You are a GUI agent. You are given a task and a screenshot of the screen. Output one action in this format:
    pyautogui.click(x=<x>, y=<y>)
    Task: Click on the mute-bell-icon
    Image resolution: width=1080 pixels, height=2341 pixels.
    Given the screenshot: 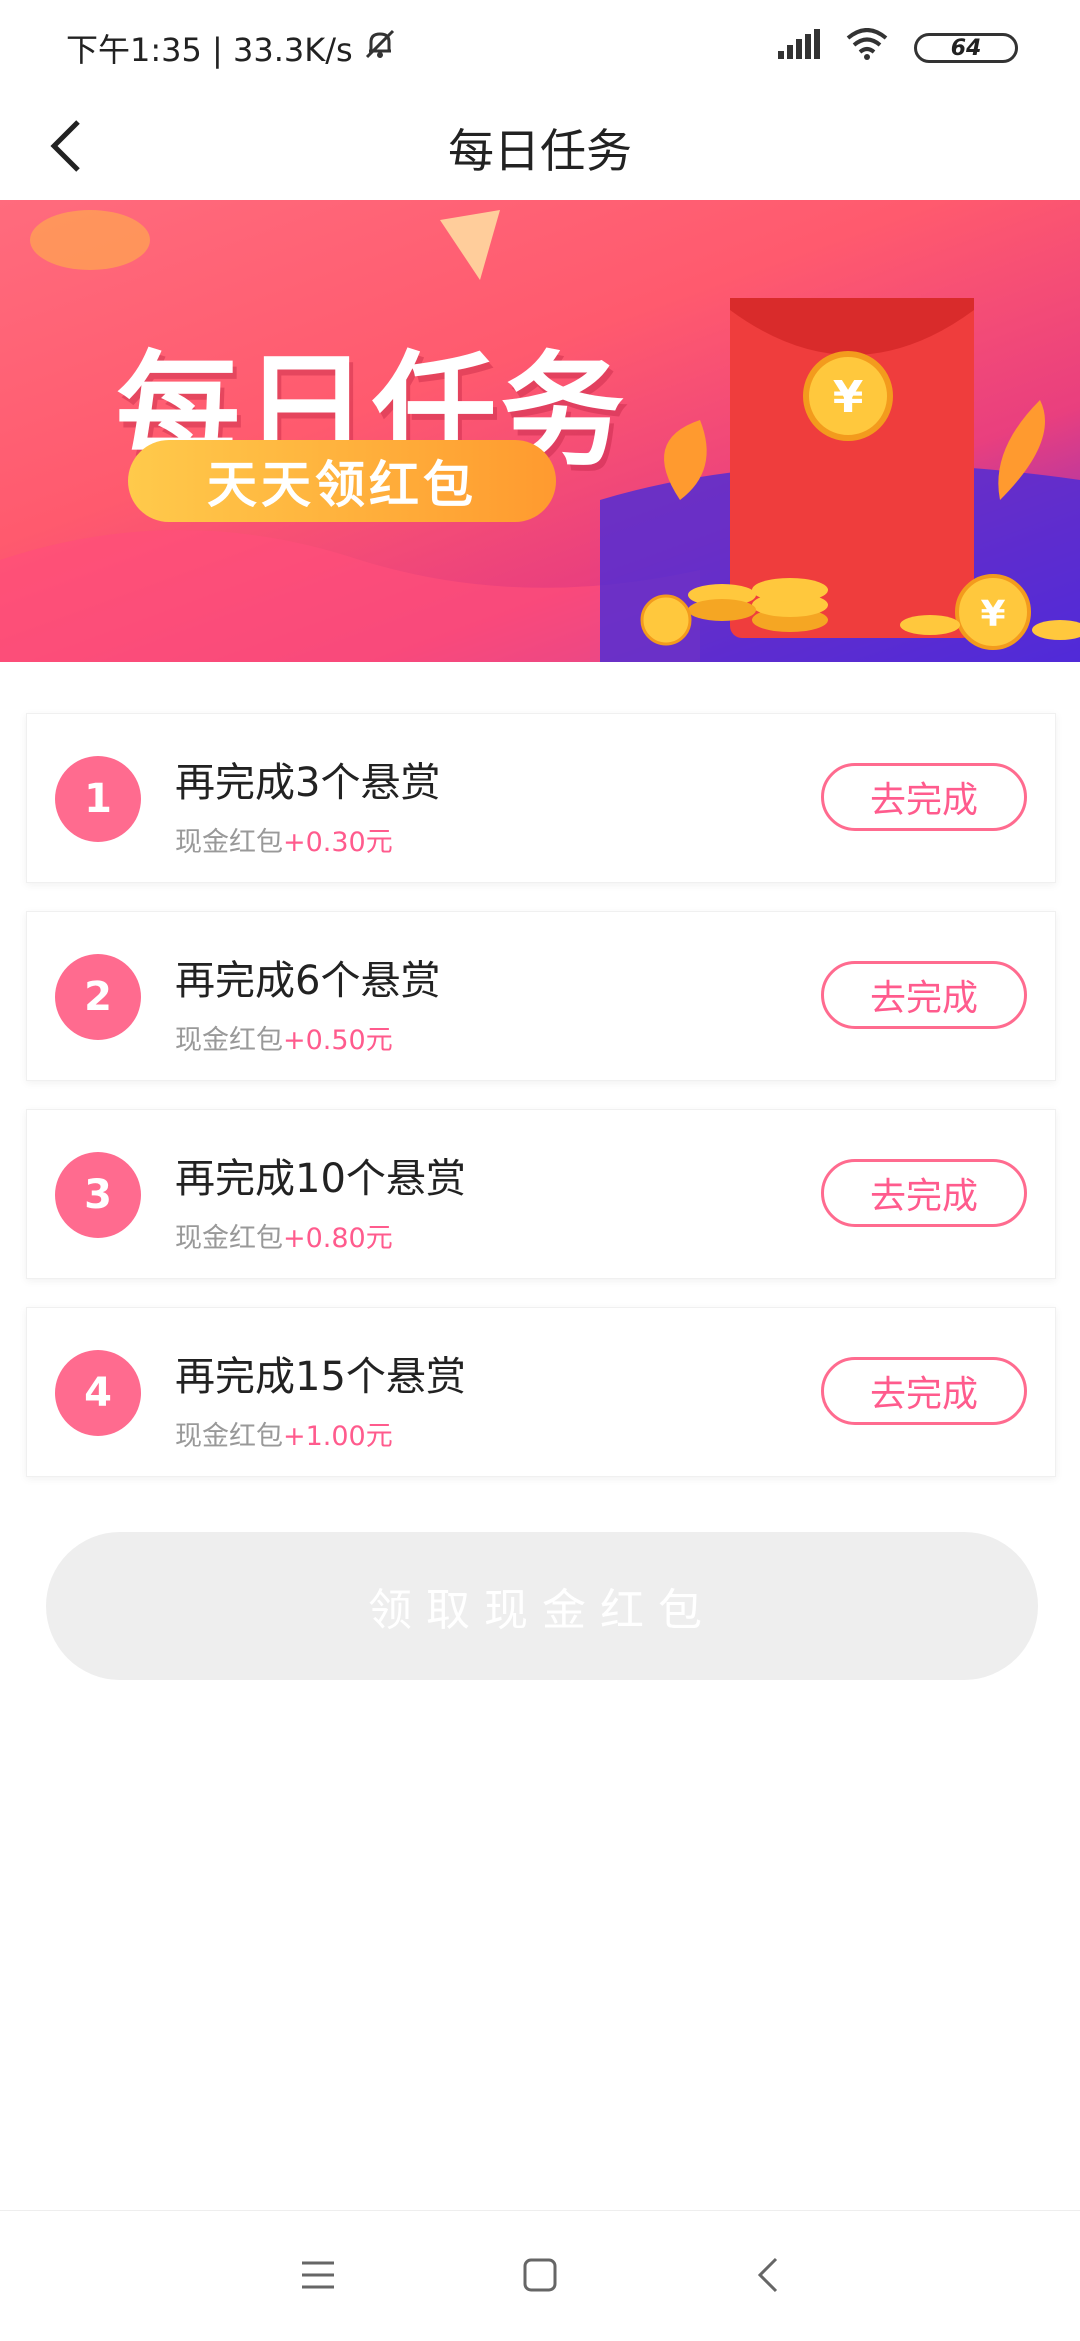 What is the action you would take?
    pyautogui.click(x=380, y=48)
    